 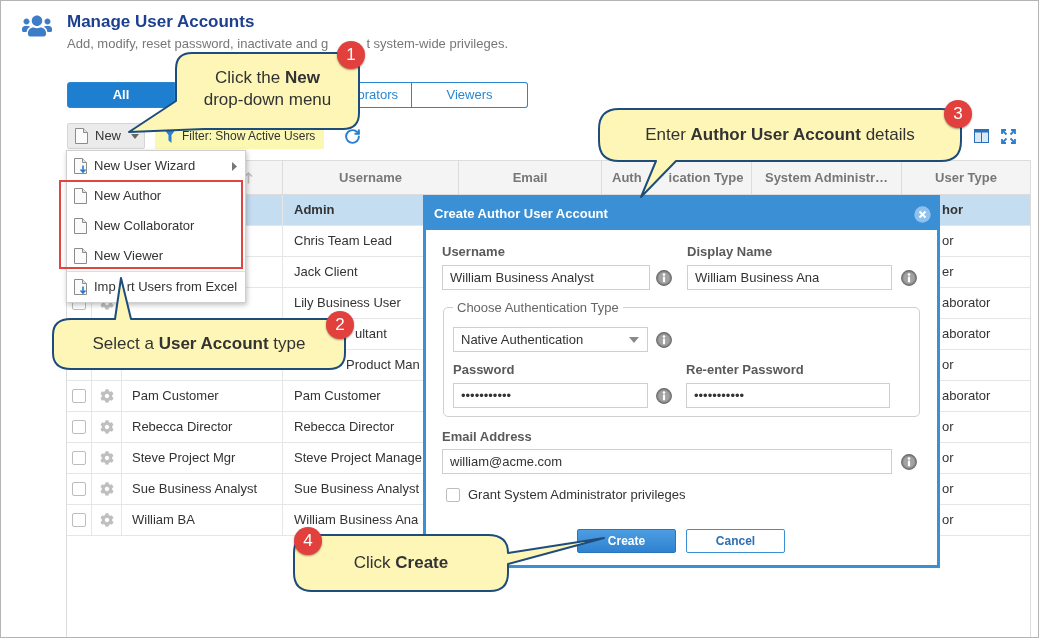 I want to click on field-label: Password, so click(x=484, y=370).